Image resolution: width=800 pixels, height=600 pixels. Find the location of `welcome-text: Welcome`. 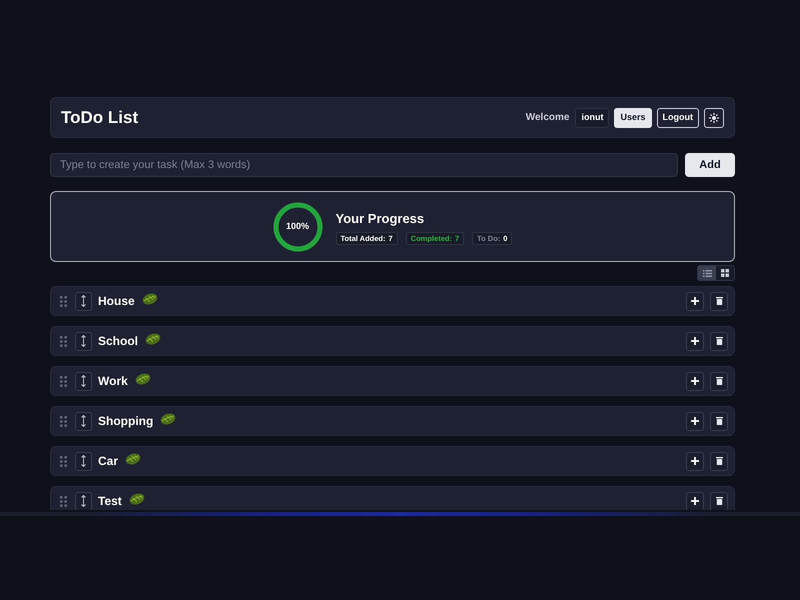

welcome-text: Welcome is located at coordinates (548, 118).